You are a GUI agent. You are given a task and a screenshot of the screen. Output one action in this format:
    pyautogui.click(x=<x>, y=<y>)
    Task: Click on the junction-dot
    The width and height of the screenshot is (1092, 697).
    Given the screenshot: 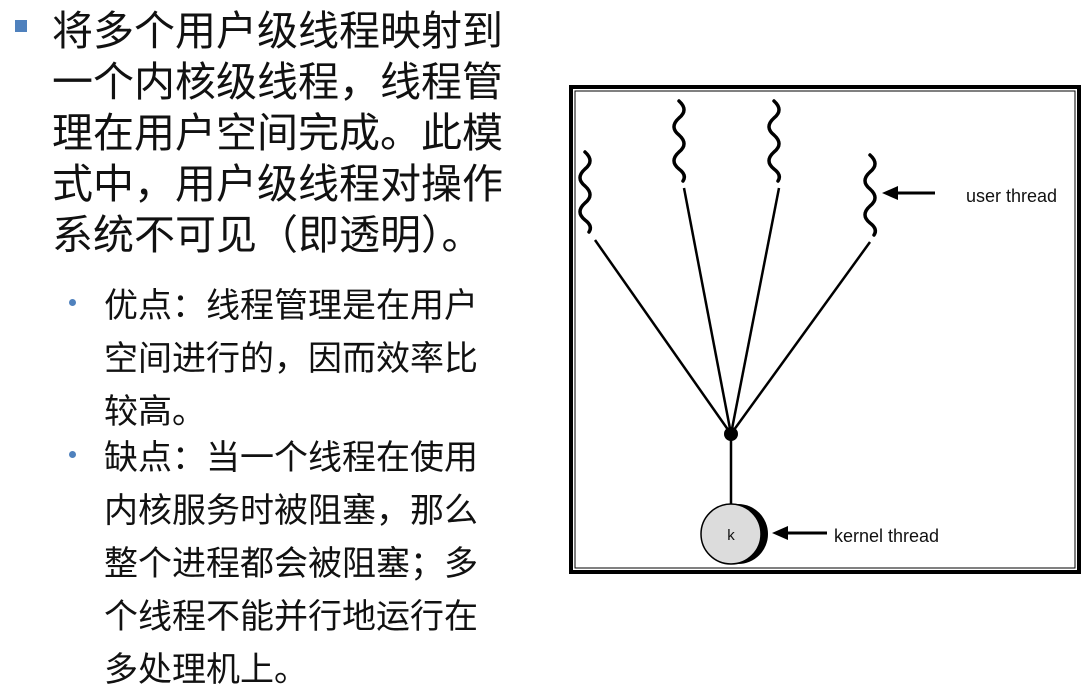 What is the action you would take?
    pyautogui.click(x=731, y=434)
    